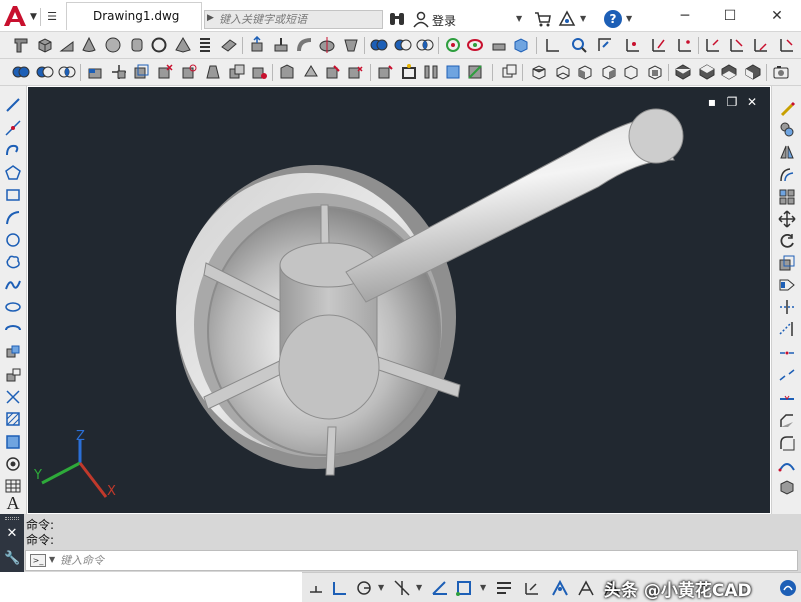  Describe the element at coordinates (563, 72) in the screenshot. I see `bottom-view-icon` at that location.